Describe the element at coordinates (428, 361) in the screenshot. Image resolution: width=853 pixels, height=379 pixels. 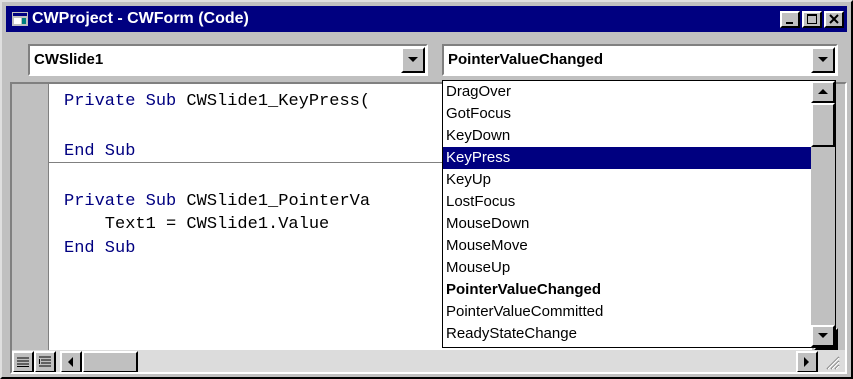
I see `editor-horizontal-scrollbar` at that location.